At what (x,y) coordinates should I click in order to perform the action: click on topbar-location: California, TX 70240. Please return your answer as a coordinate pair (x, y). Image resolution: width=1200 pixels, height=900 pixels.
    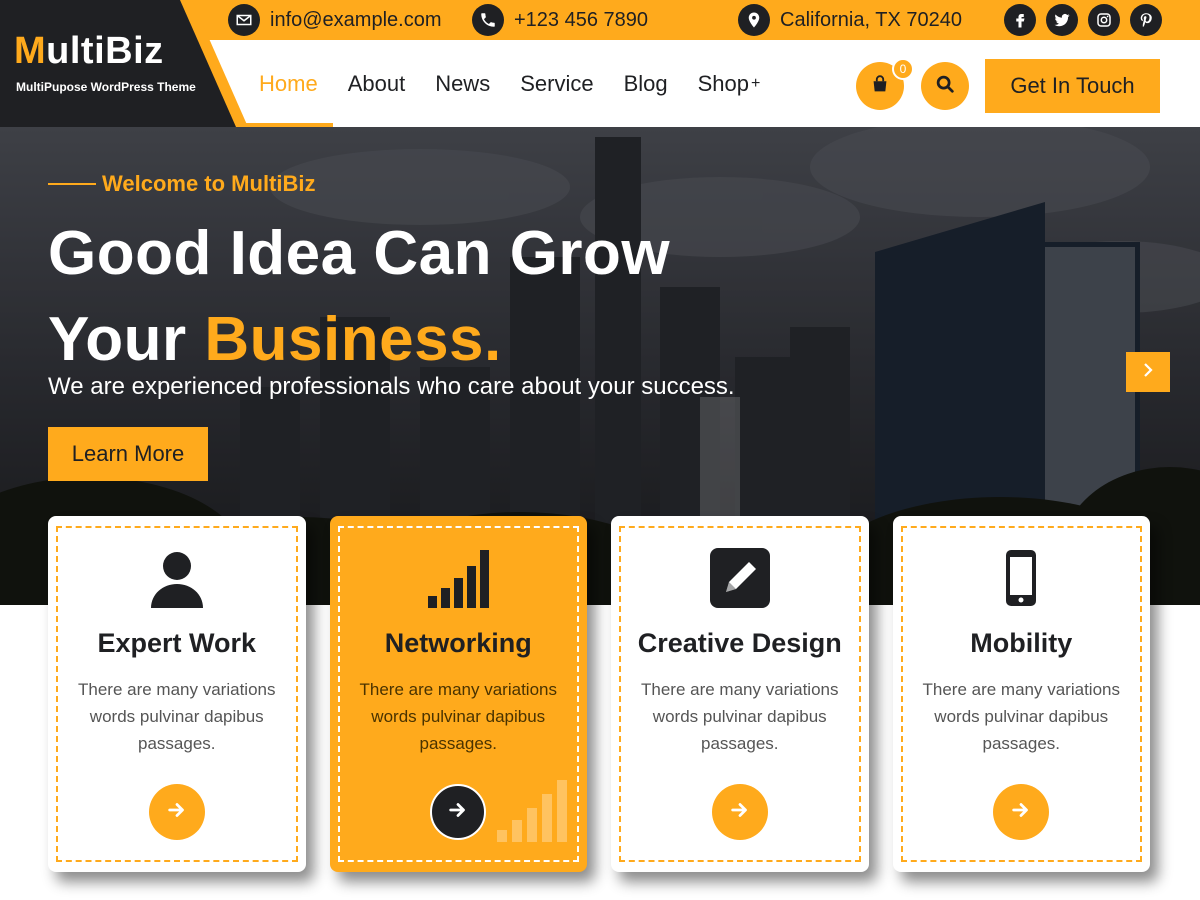
    Looking at the image, I should click on (850, 20).